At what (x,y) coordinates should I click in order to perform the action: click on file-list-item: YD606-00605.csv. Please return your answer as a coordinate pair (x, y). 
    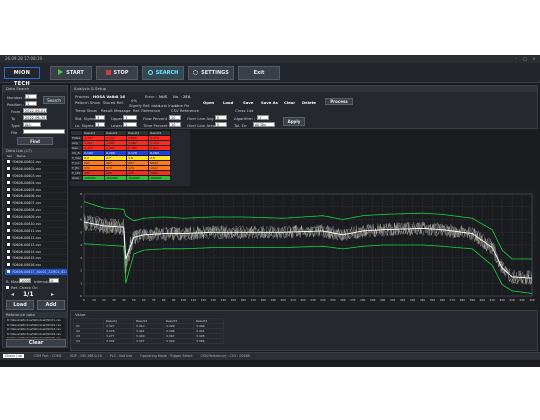
    Looking at the image, I should click on (36, 190).